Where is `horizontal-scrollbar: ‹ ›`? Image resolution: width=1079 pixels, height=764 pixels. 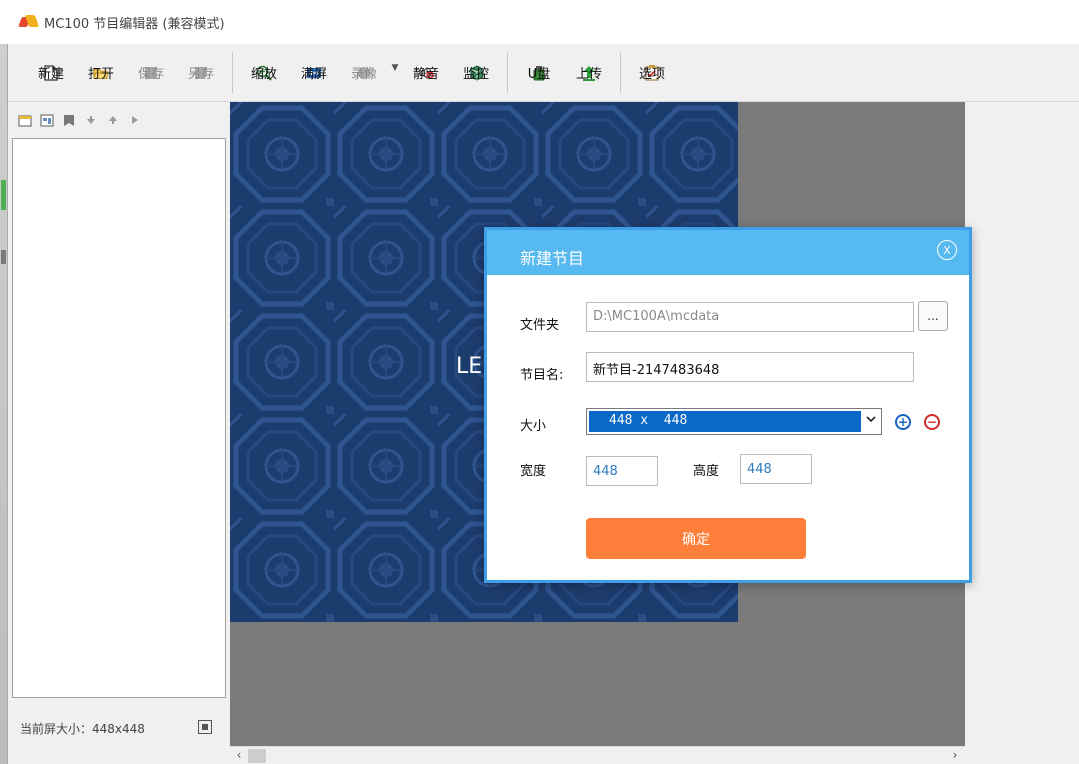
horizontal-scrollbar: ‹ › is located at coordinates (597, 755).